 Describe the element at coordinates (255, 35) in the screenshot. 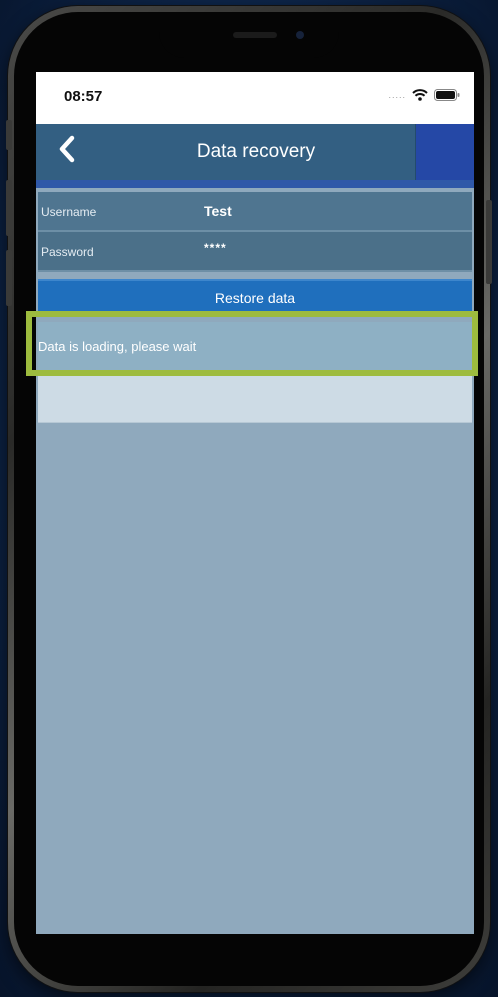

I see `speaker-grille` at that location.